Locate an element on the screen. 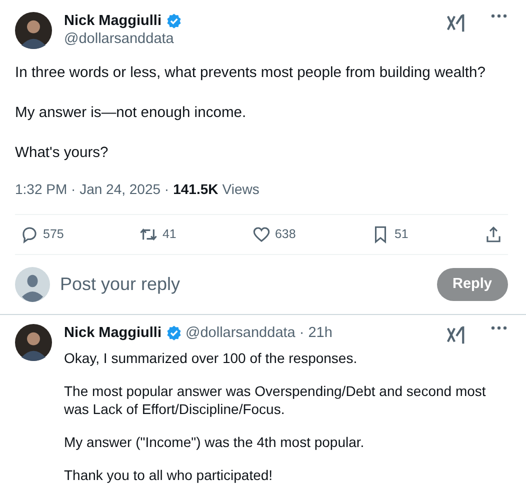 The height and width of the screenshot is (500, 526). tweet-text: My answer is—not enough income. is located at coordinates (131, 113).